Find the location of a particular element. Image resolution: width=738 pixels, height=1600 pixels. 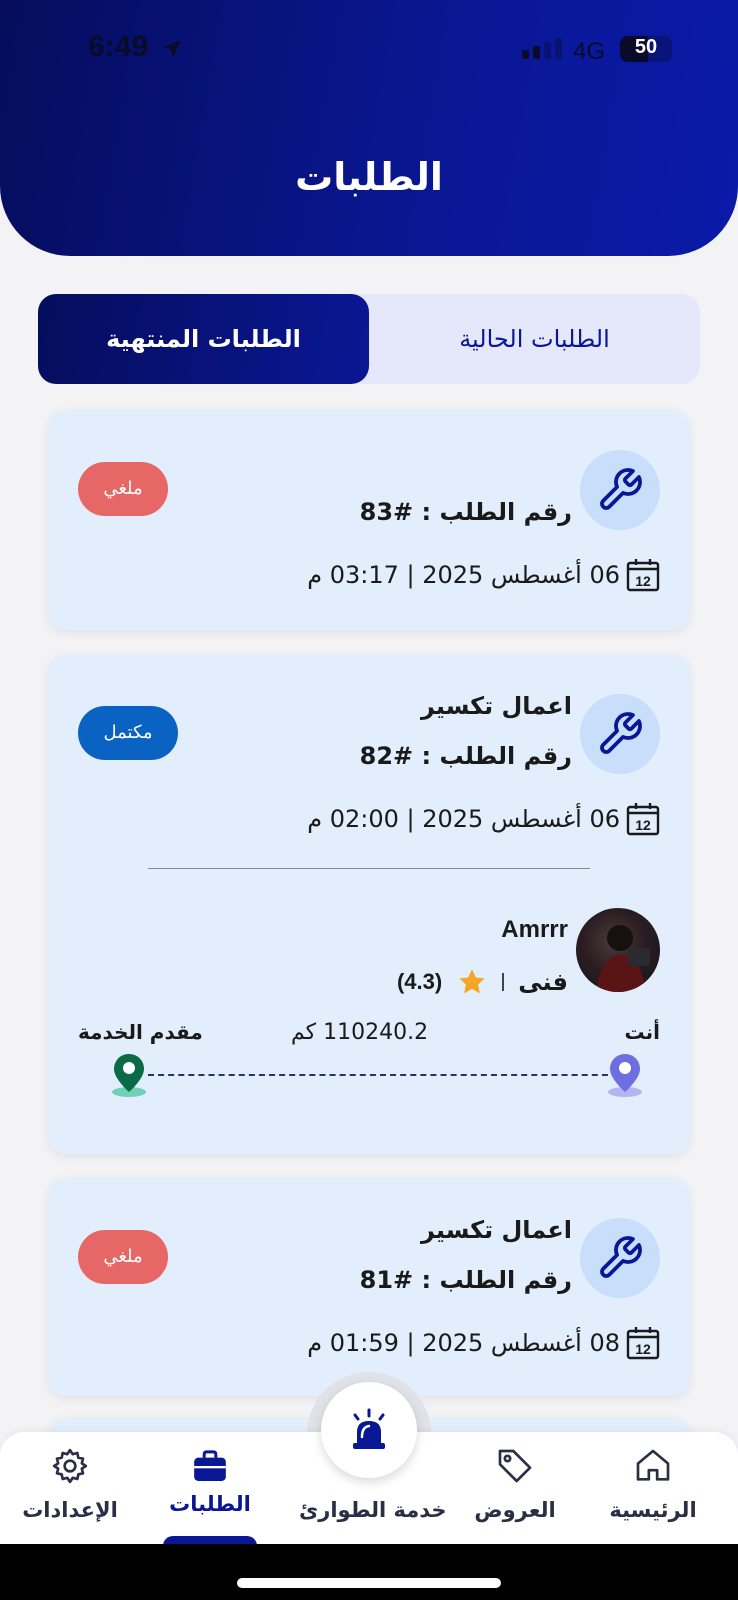

briefcase-icon is located at coordinates (210, 1465).